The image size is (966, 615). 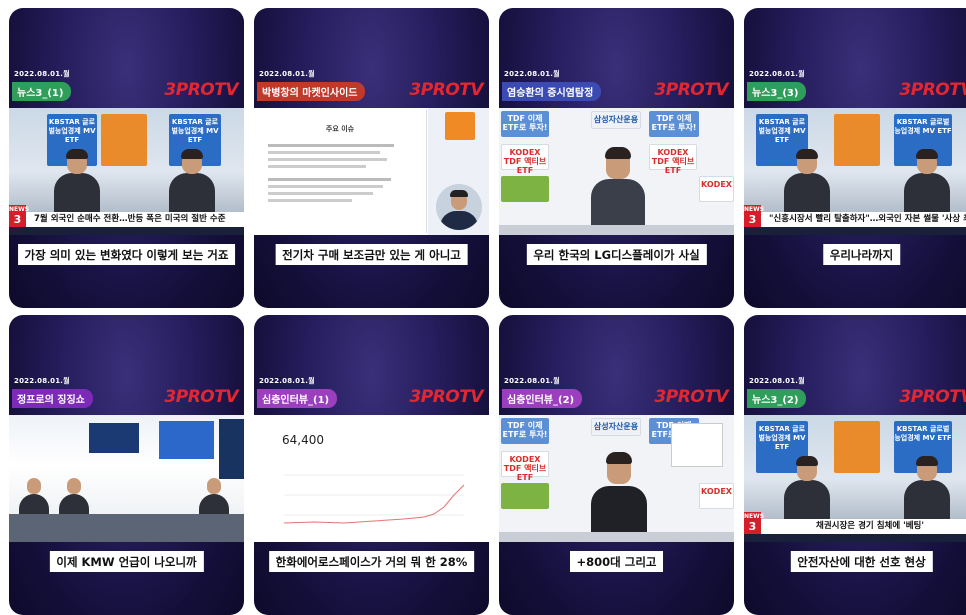 I want to click on series-tag: 심층인터뷰_(2), so click(x=542, y=398).